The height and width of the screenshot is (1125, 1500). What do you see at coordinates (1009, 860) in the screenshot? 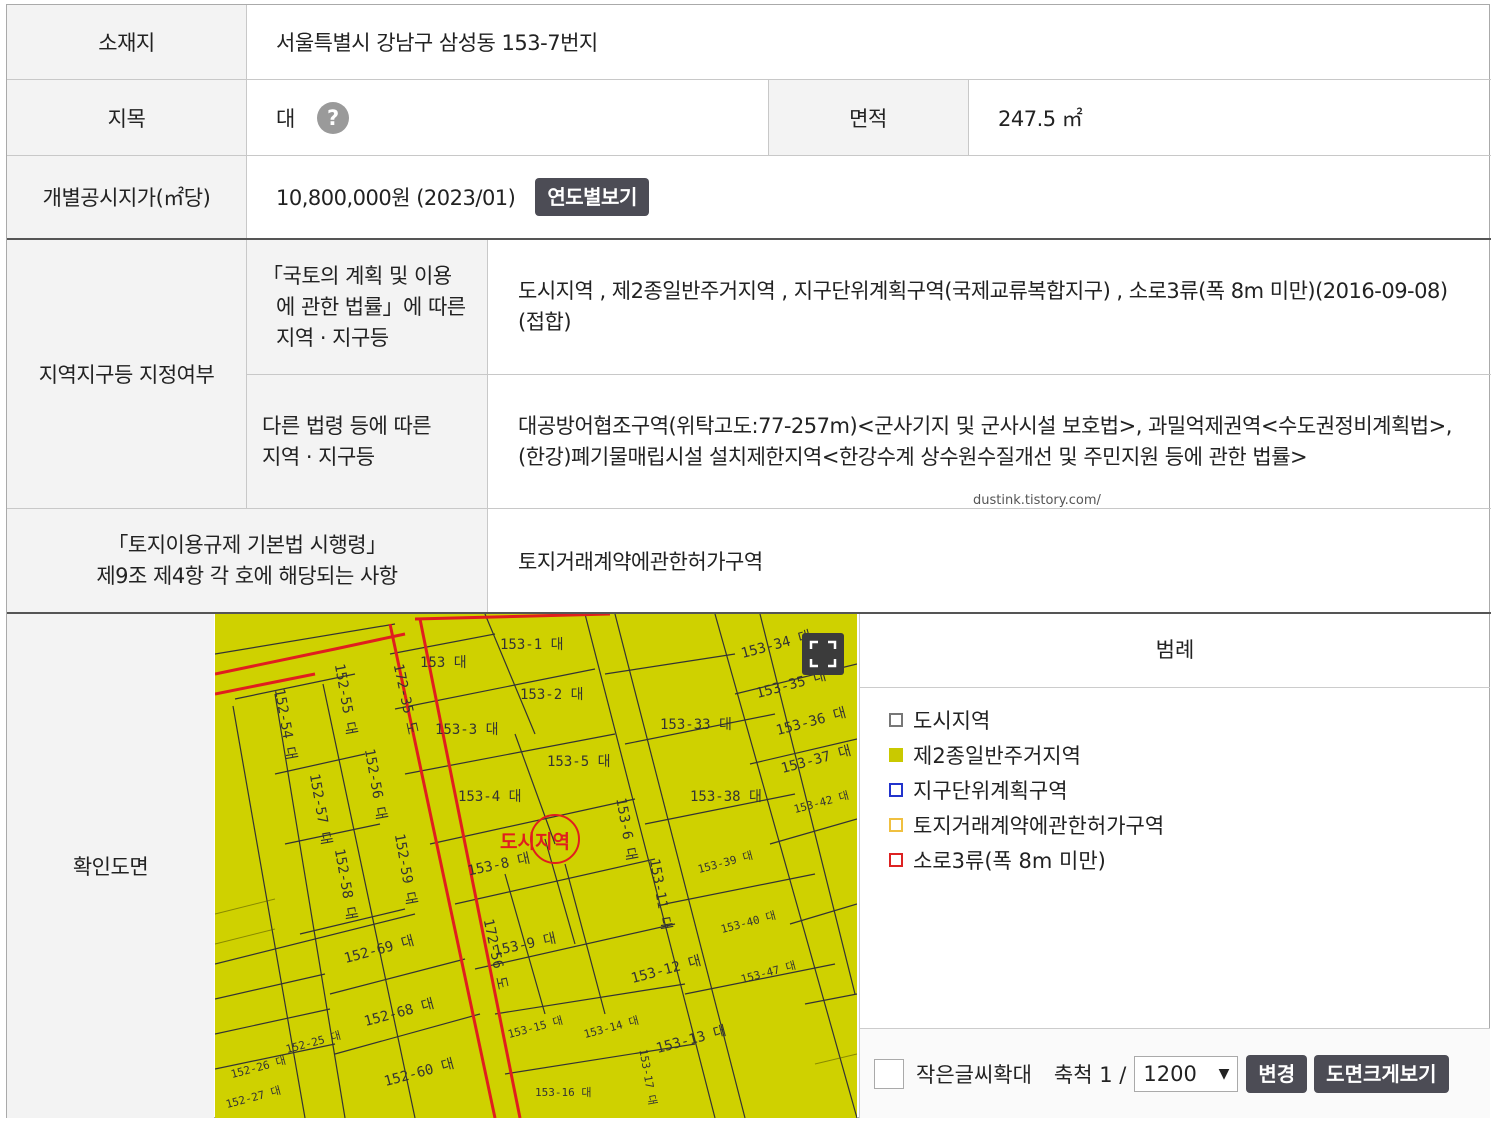
I see `legend-label: 소로3류(폭 8m 미만)` at bounding box center [1009, 860].